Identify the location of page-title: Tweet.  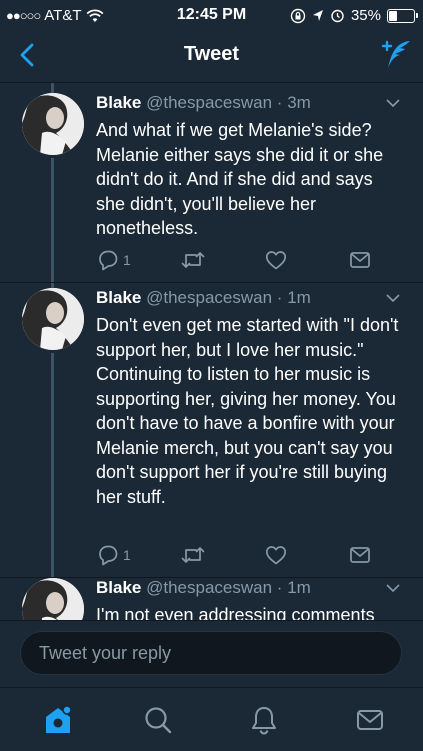
(211, 54).